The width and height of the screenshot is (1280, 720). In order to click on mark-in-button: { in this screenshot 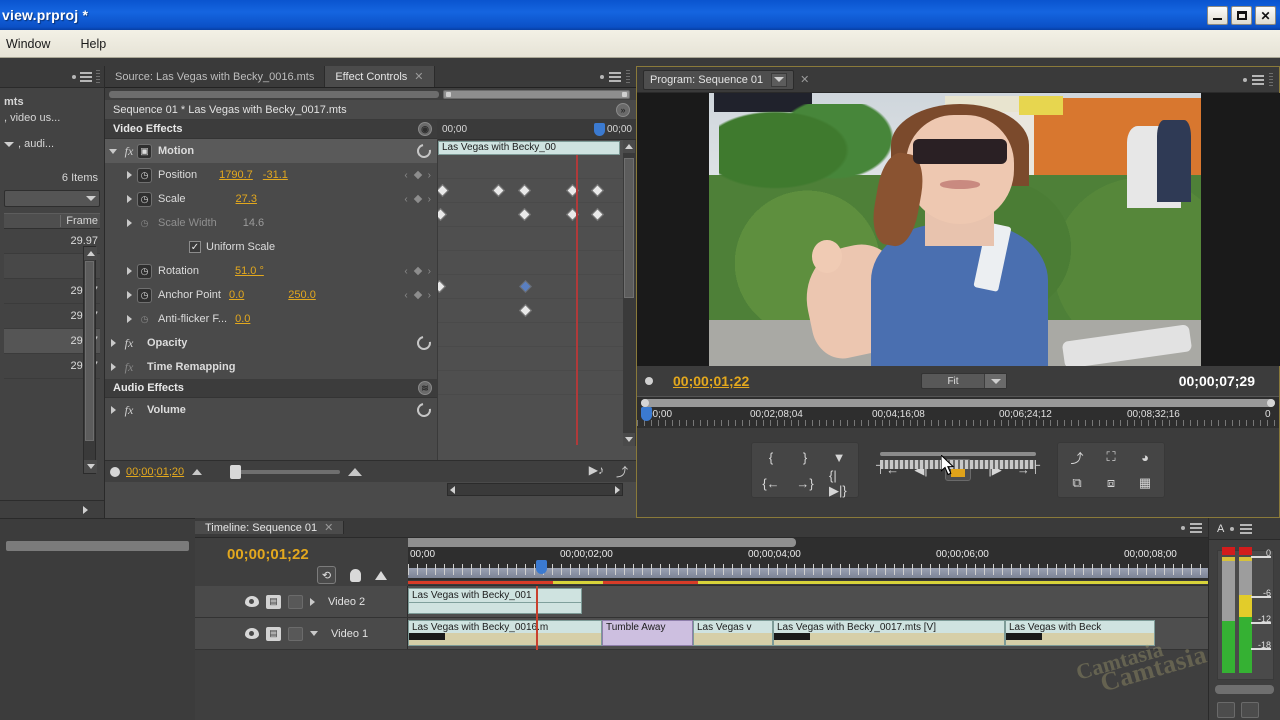, I will do `click(771, 457)`.